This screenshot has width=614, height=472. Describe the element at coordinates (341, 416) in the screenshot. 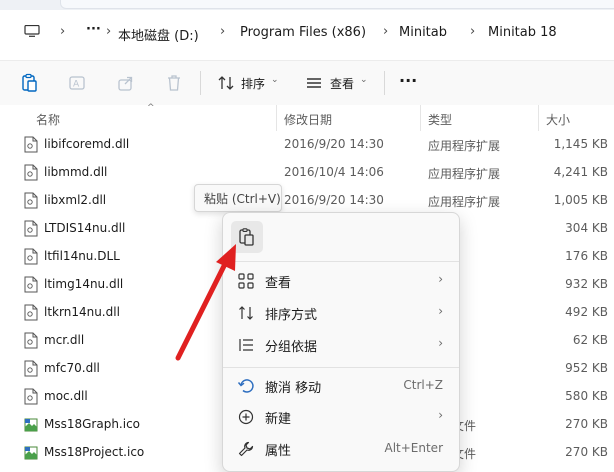

I see `menu-item-new: 新建 ›` at that location.